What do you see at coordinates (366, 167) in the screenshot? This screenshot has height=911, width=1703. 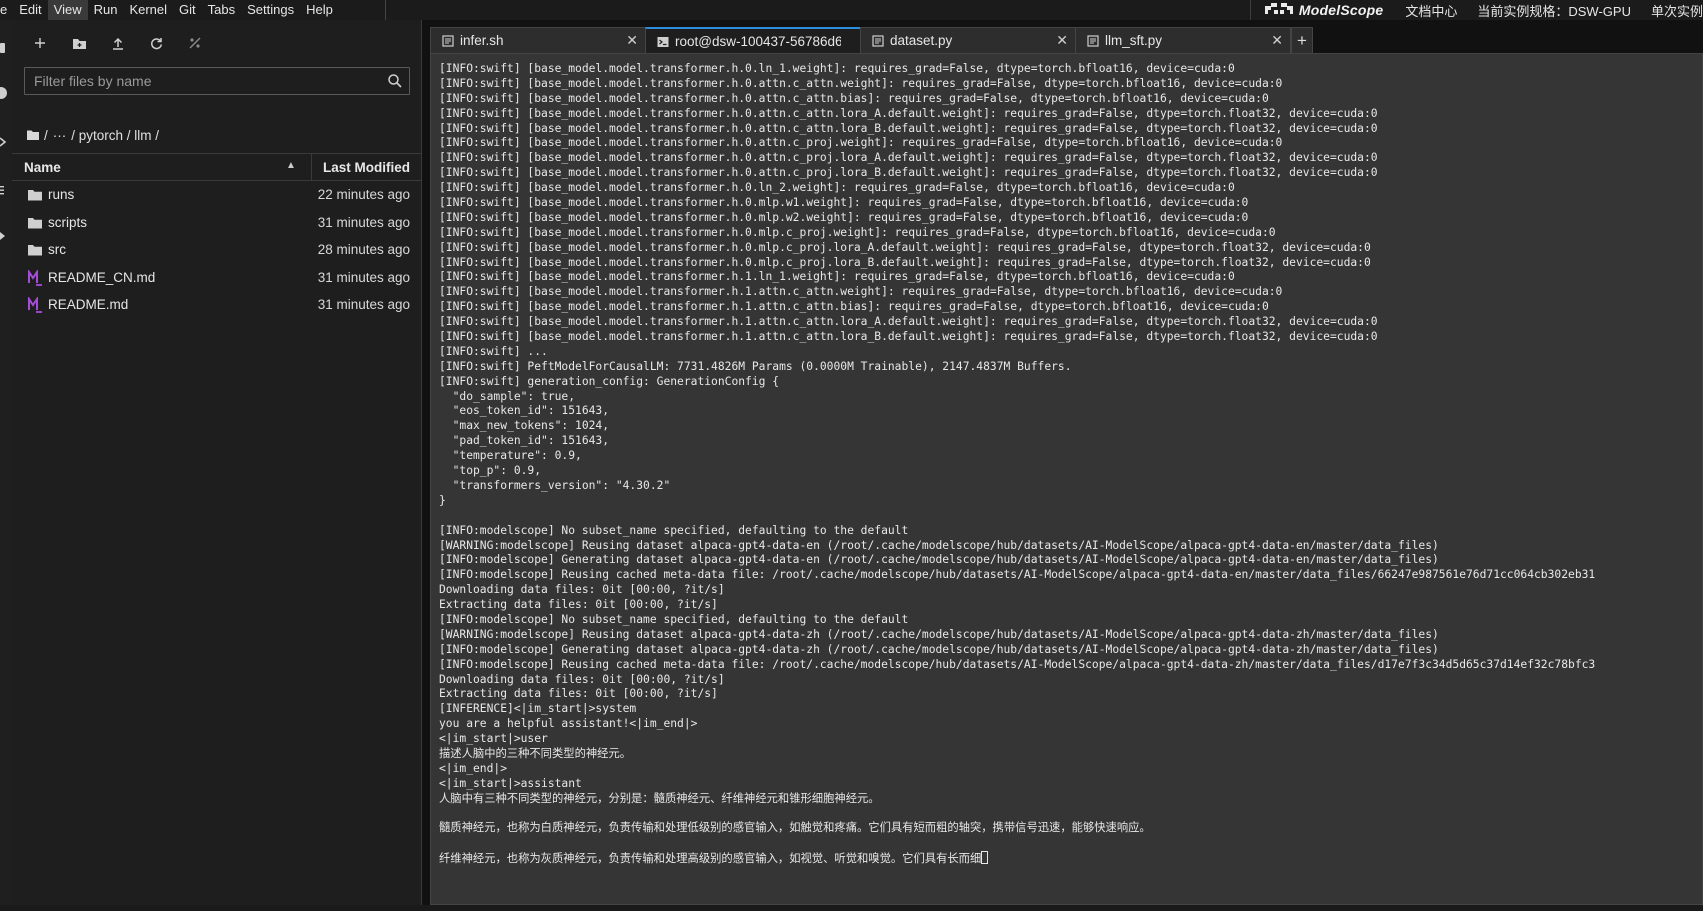 I see `last-modified-column-header: Last Modified` at bounding box center [366, 167].